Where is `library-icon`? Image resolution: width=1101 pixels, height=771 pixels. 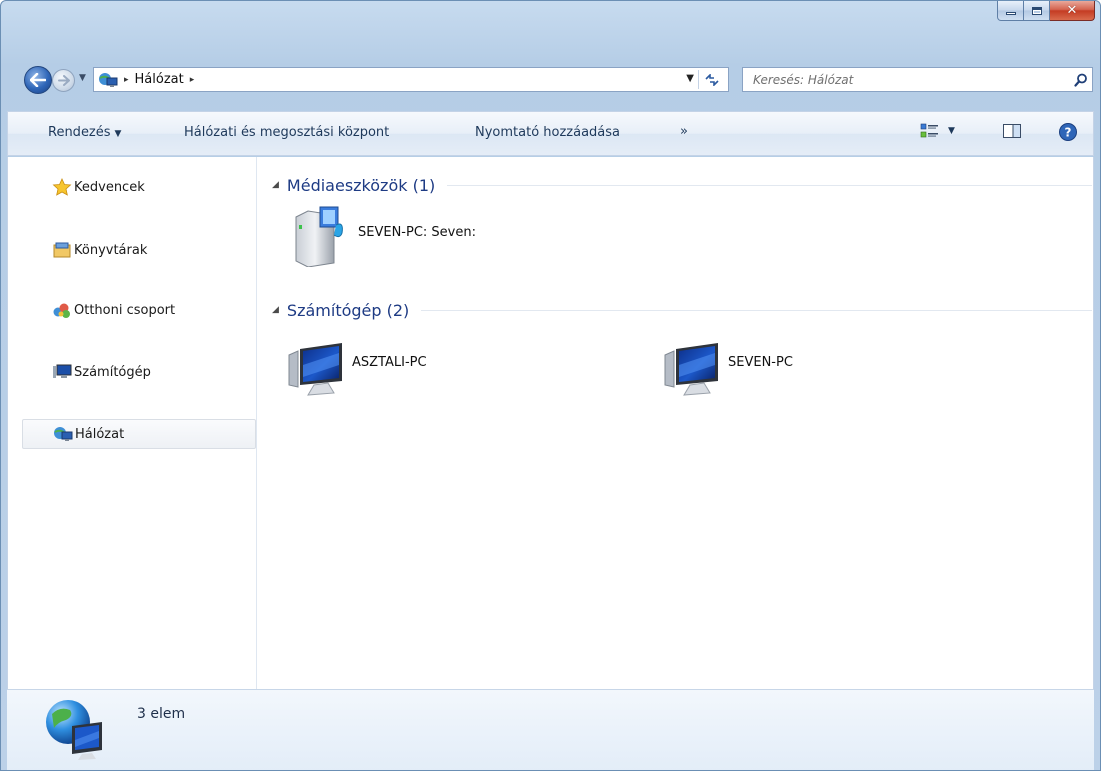
library-icon is located at coordinates (62, 250).